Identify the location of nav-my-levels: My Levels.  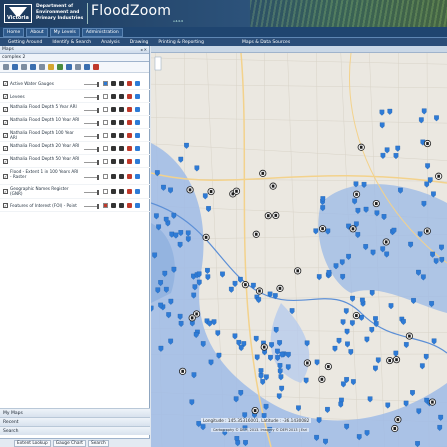
(64, 32).